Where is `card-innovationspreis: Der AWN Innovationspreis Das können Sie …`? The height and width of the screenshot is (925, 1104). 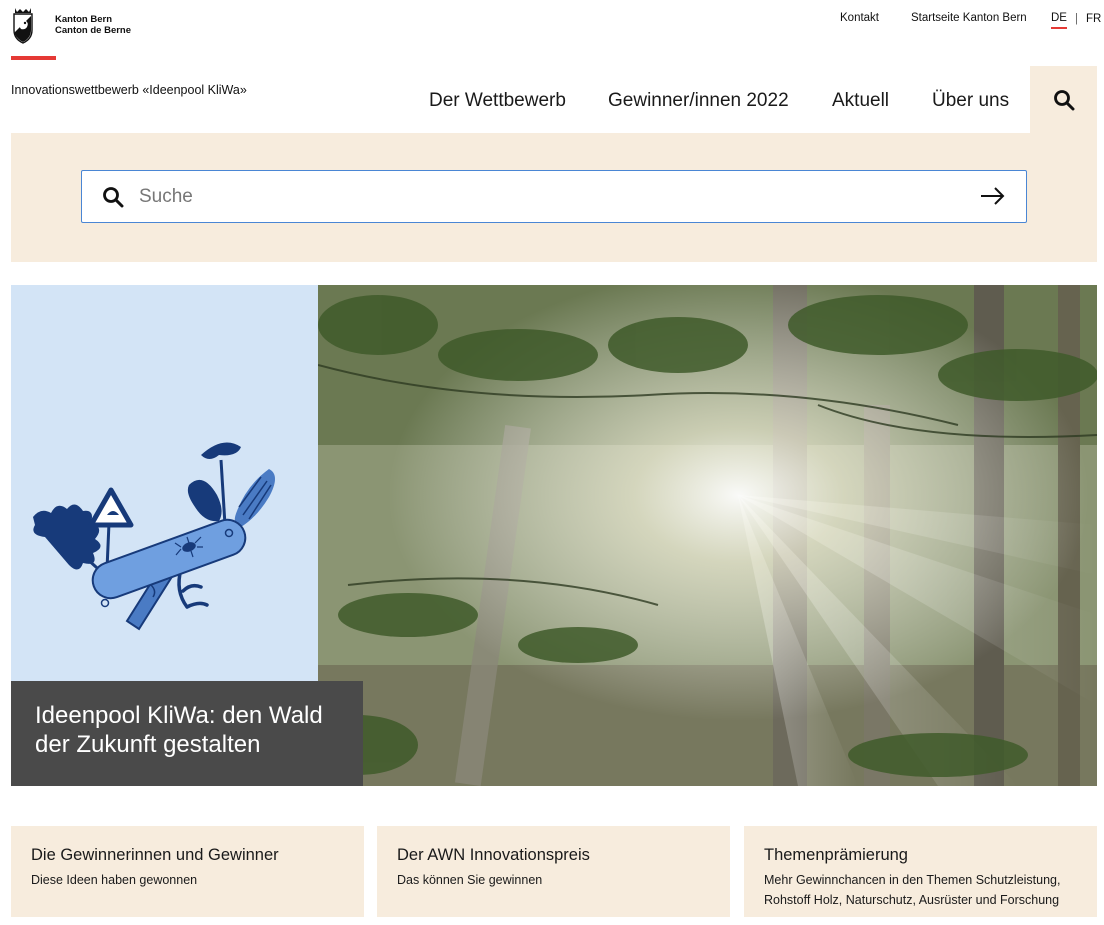
card-innovationspreis: Der AWN Innovationspreis Das können Sie … is located at coordinates (553, 871).